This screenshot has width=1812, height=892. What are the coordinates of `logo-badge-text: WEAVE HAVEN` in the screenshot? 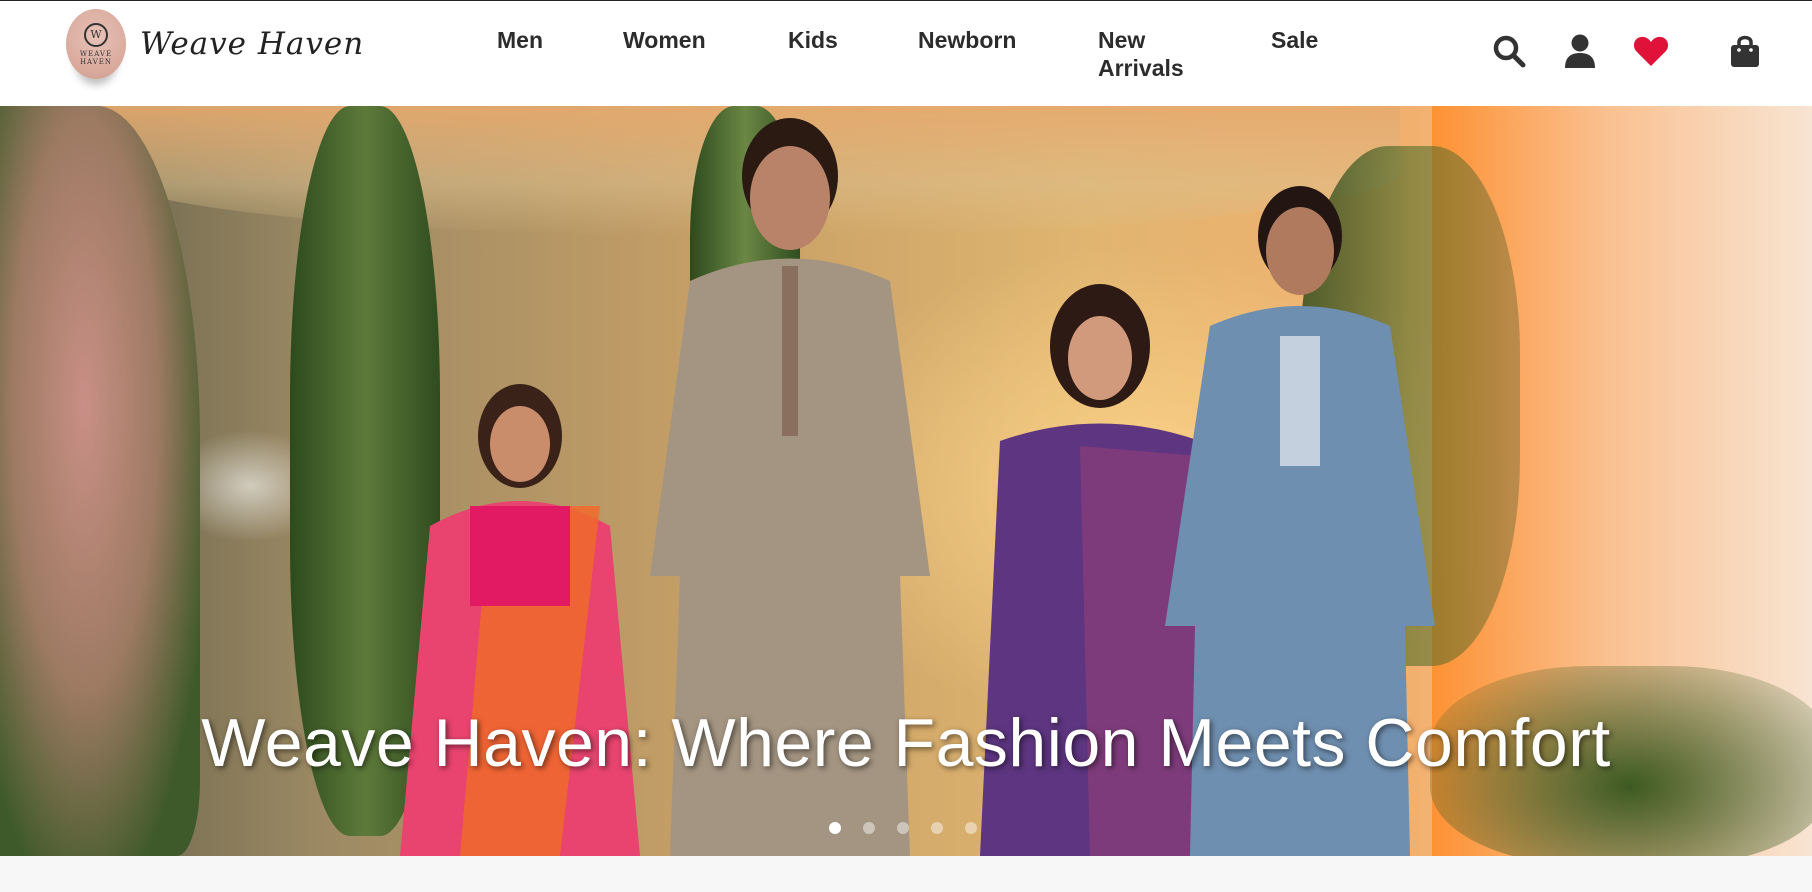 It's located at (96, 57).